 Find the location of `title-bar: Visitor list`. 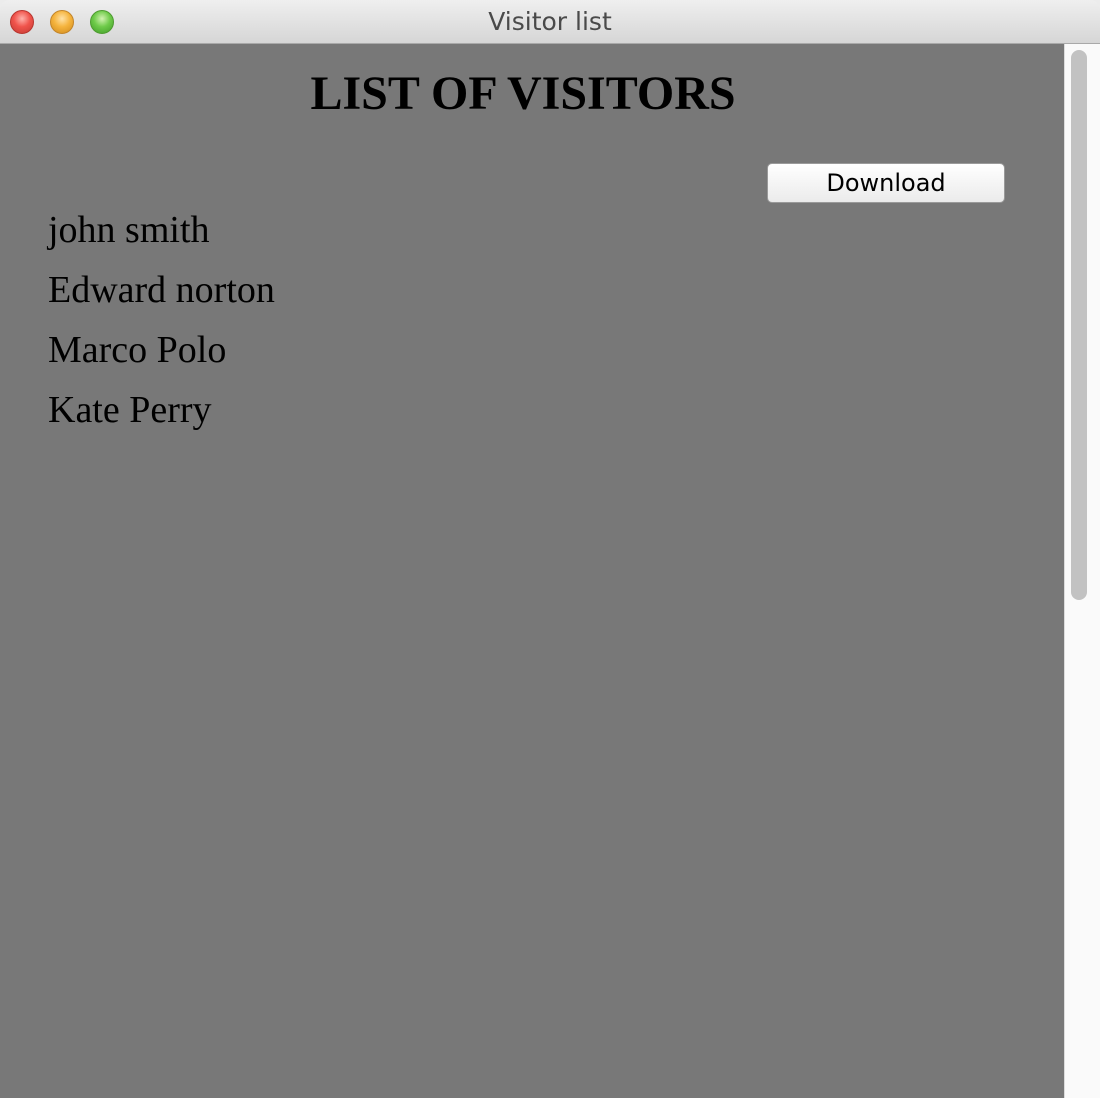

title-bar: Visitor list is located at coordinates (550, 22).